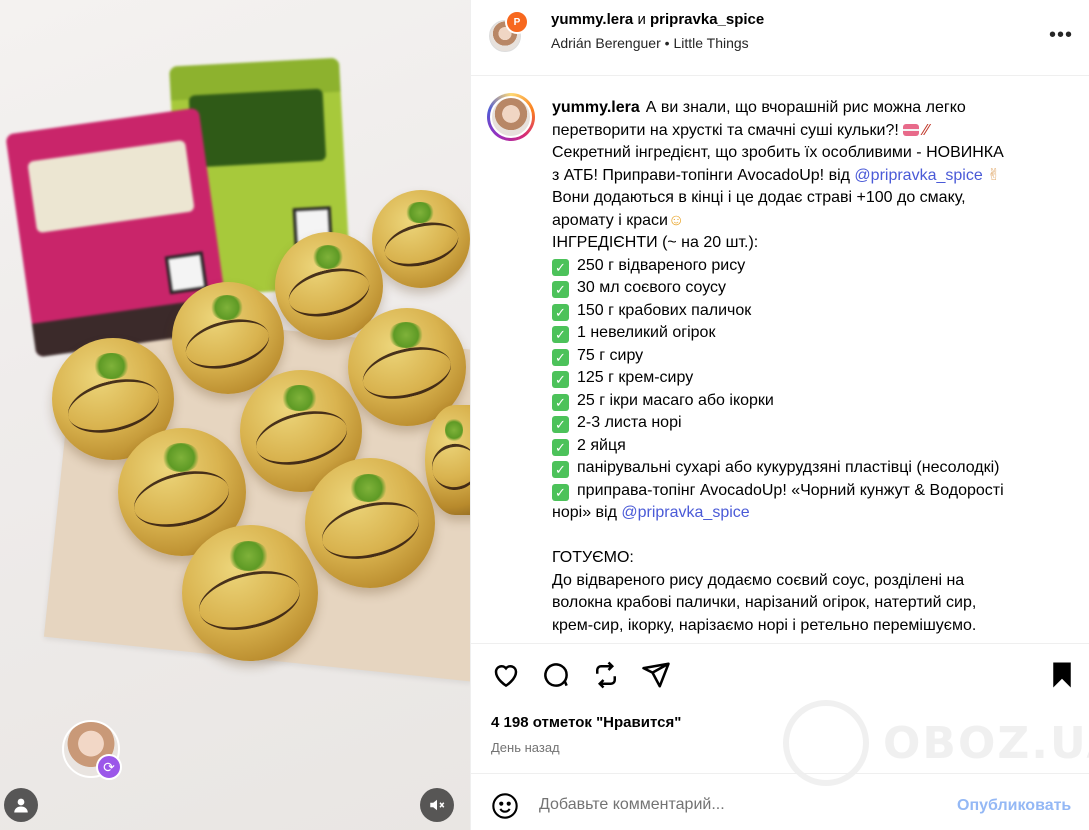 The height and width of the screenshot is (830, 1089). What do you see at coordinates (994, 175) in the screenshot?
I see `ok-hand-emoji-icon: ✌` at bounding box center [994, 175].